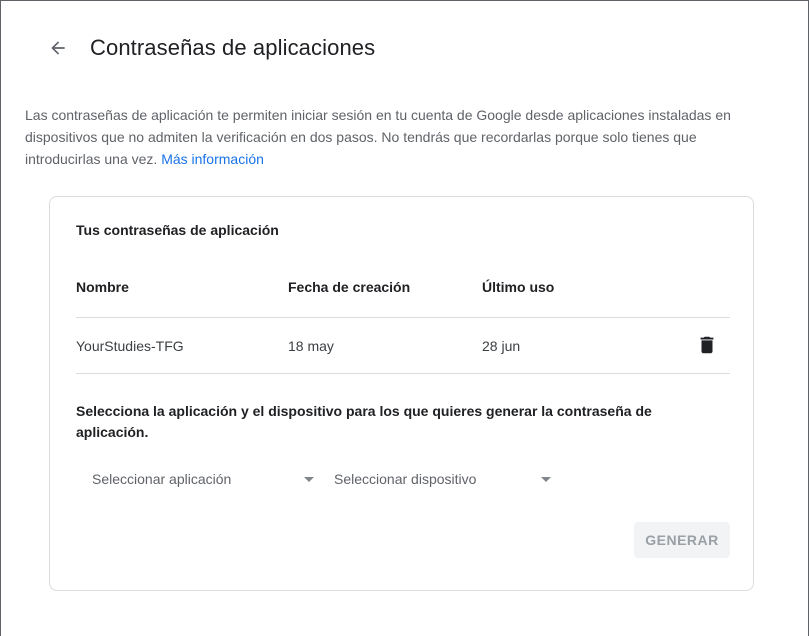 Image resolution: width=809 pixels, height=636 pixels. I want to click on app-select-label: Seleccionar aplicación, so click(162, 479).